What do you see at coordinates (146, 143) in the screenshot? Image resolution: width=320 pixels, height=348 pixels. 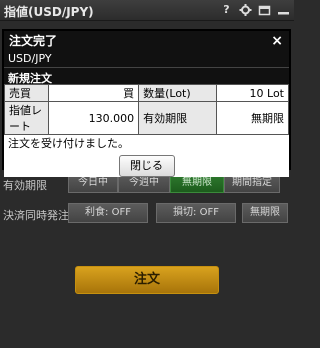 I see `status-message: 注文を受け付けました。` at bounding box center [146, 143].